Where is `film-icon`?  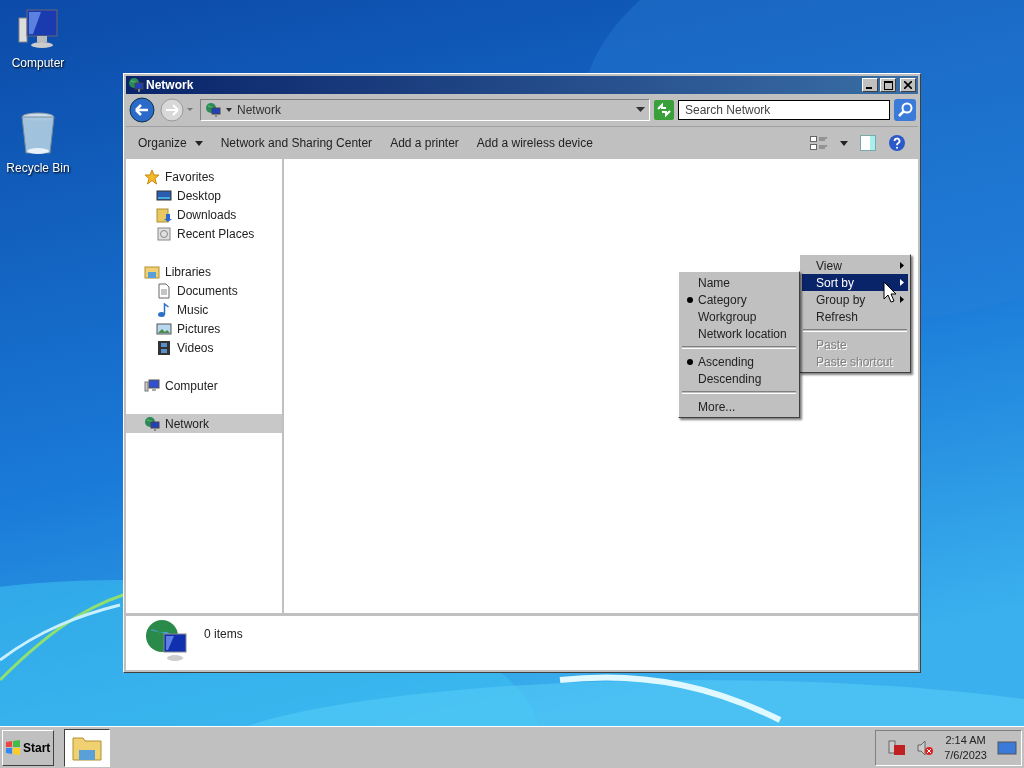 film-icon is located at coordinates (164, 347).